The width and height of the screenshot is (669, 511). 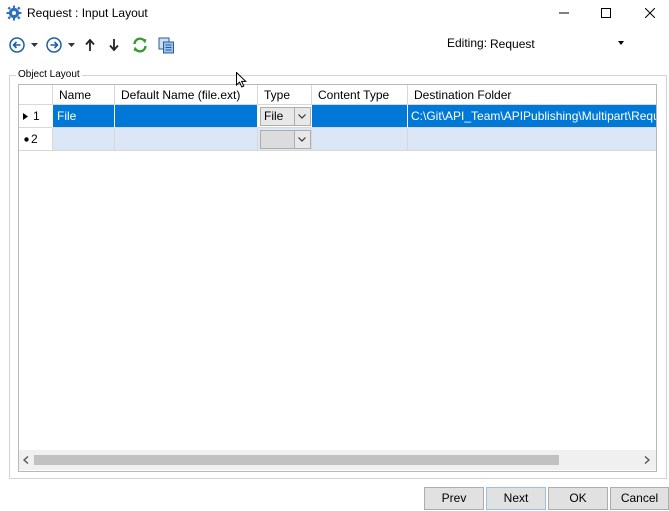 I want to click on arrow-down-icon, so click(x=114, y=45).